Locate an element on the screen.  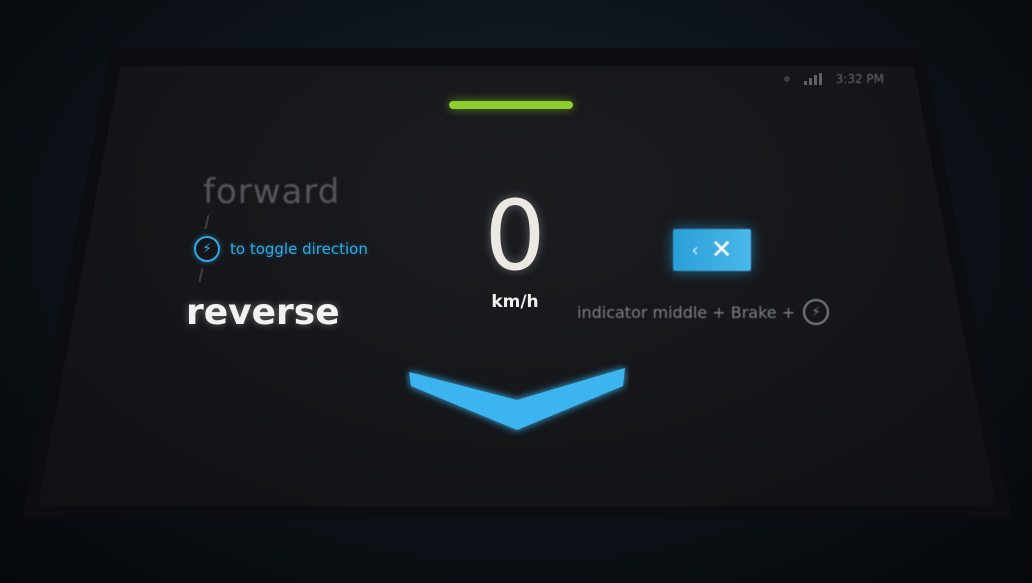
status-indicator-bar is located at coordinates (511, 105).